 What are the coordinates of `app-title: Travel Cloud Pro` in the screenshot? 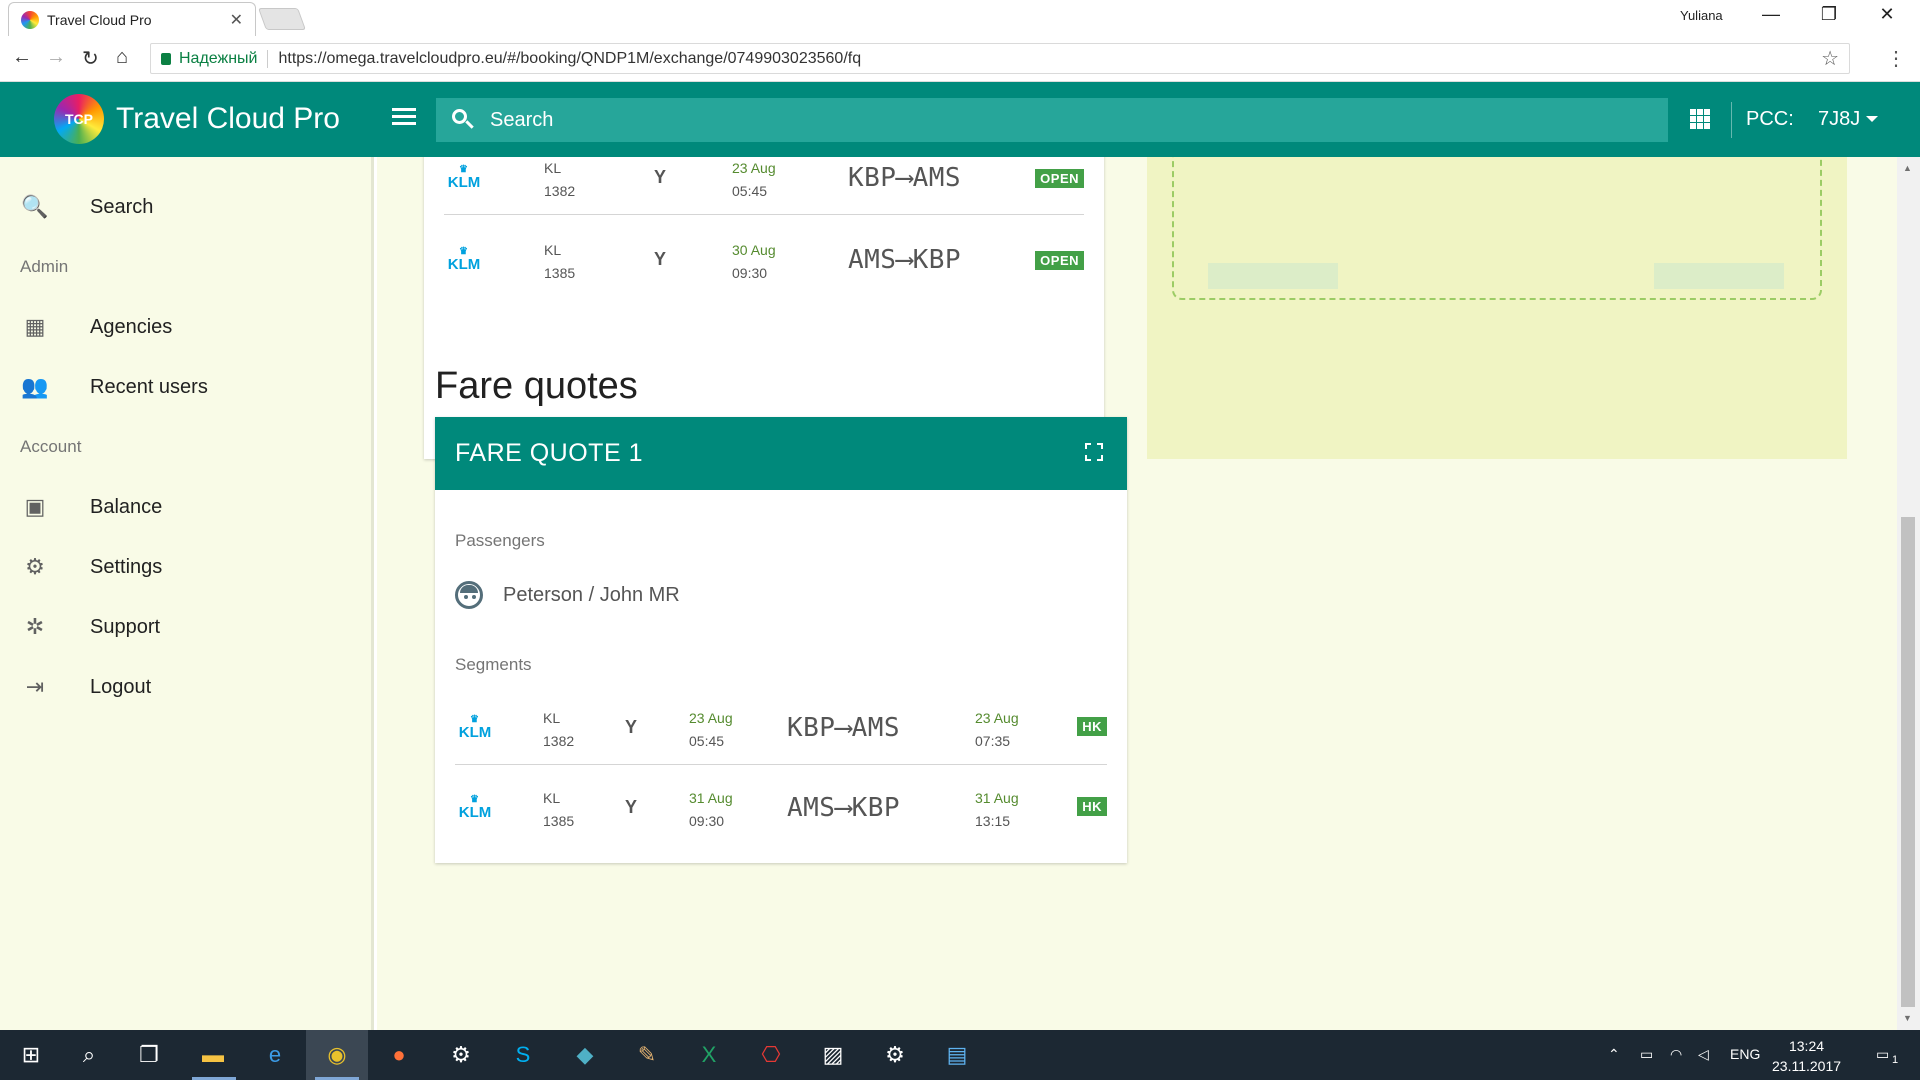 It's located at (228, 118).